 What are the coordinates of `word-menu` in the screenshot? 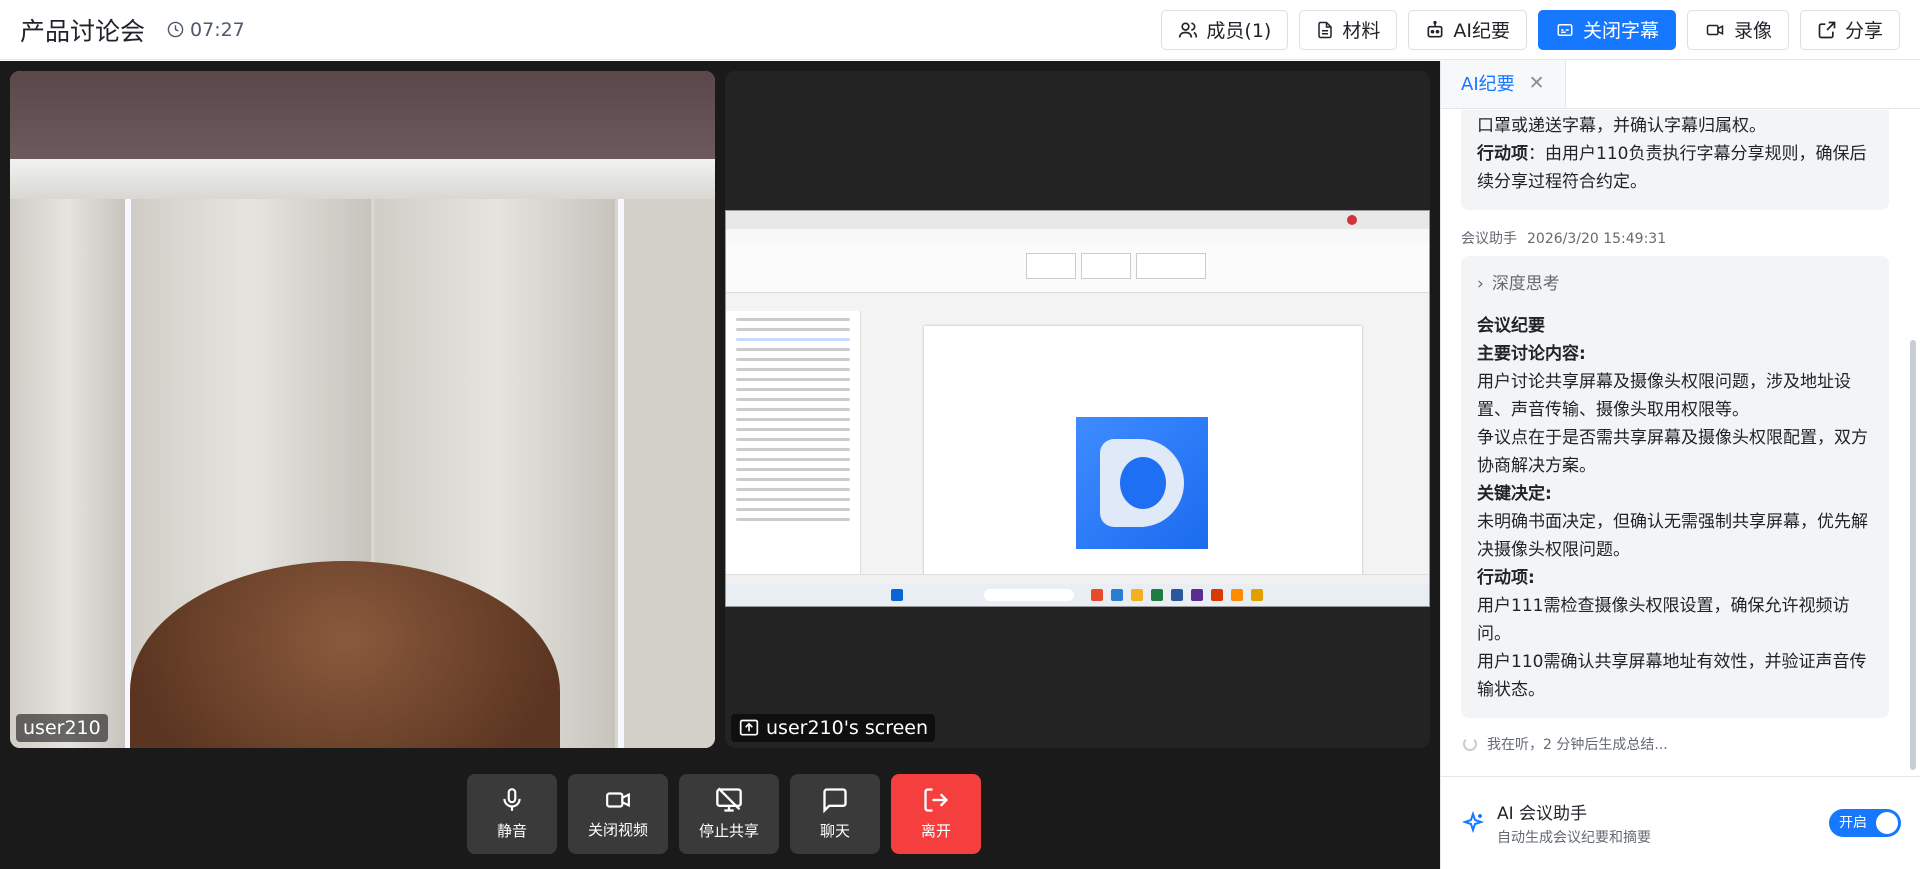 It's located at (1077, 236).